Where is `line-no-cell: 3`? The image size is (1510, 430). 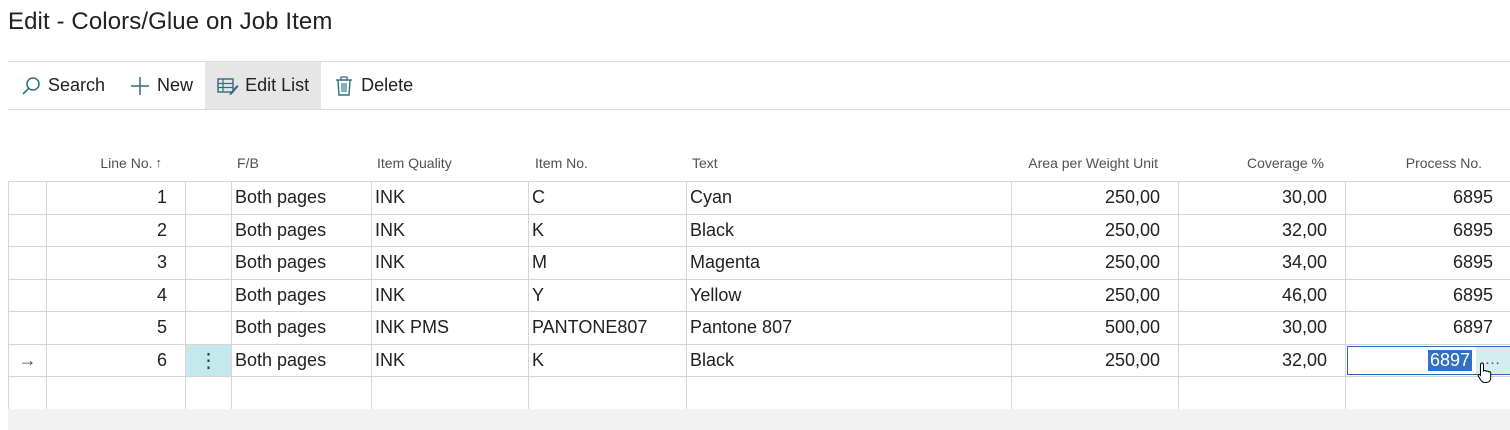
line-no-cell: 3 is located at coordinates (116, 263).